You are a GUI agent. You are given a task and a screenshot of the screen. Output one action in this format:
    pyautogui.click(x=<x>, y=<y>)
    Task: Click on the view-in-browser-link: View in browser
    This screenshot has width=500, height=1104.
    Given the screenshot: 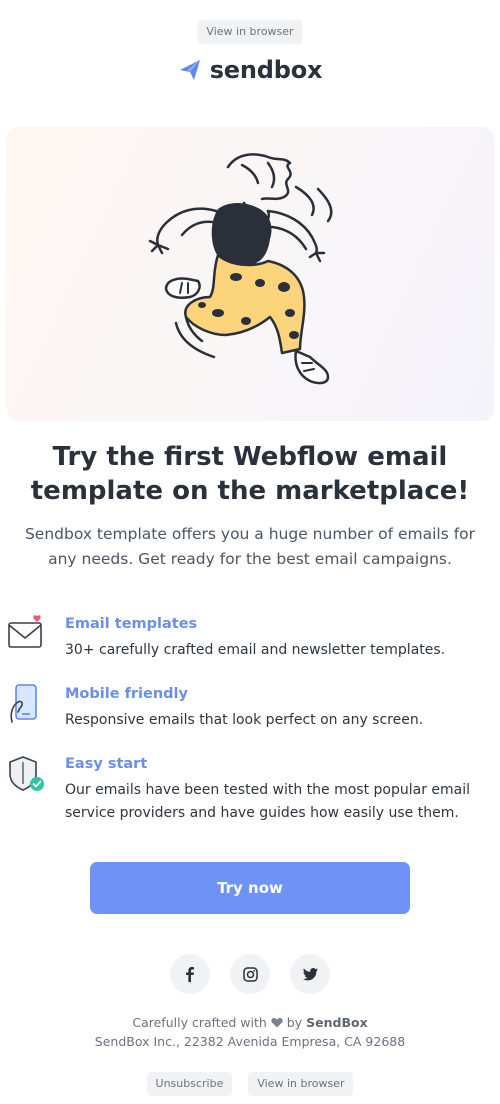 What is the action you would take?
    pyautogui.click(x=250, y=32)
    